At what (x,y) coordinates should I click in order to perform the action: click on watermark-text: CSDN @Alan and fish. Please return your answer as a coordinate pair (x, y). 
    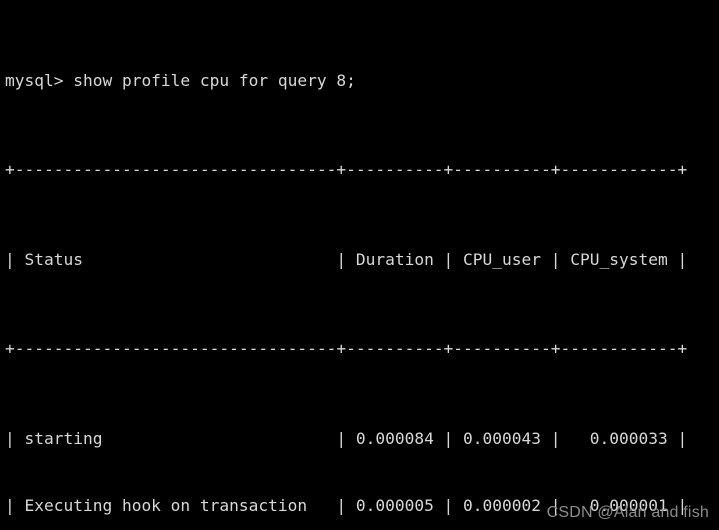
    Looking at the image, I should click on (627, 512).